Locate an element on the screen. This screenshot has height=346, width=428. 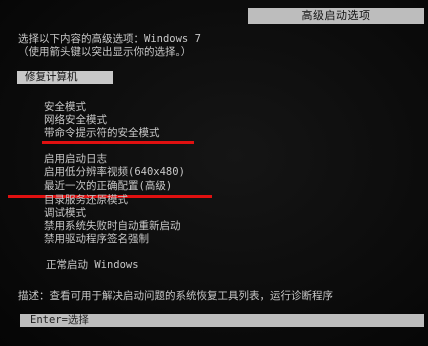
option-disable-auto-restart: 禁用系统失败时自动重新启动 is located at coordinates (112, 226).